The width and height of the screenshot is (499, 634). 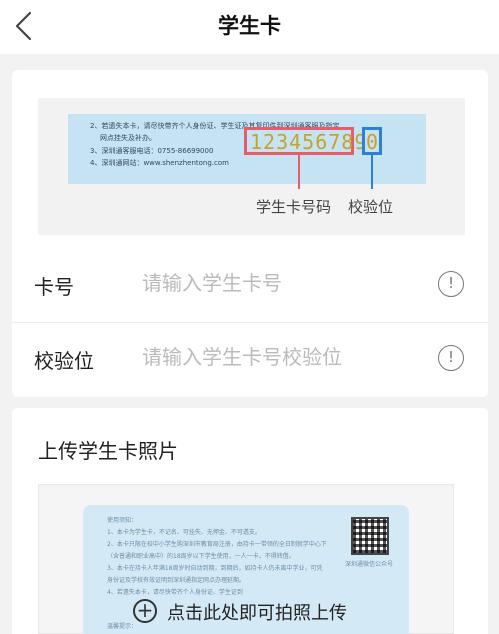 What do you see at coordinates (145, 611) in the screenshot?
I see `plus-circle-icon: +` at bounding box center [145, 611].